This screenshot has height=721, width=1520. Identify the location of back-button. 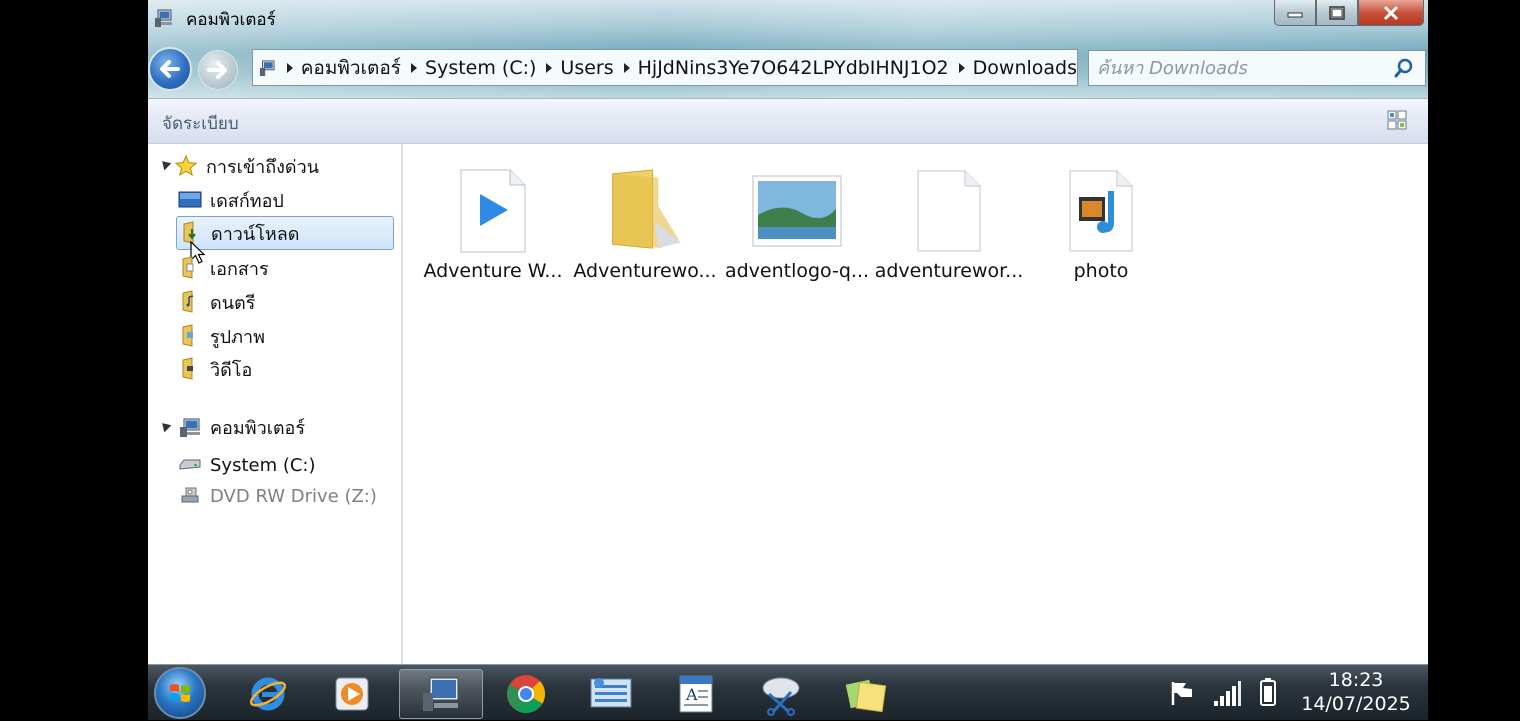
(170, 69).